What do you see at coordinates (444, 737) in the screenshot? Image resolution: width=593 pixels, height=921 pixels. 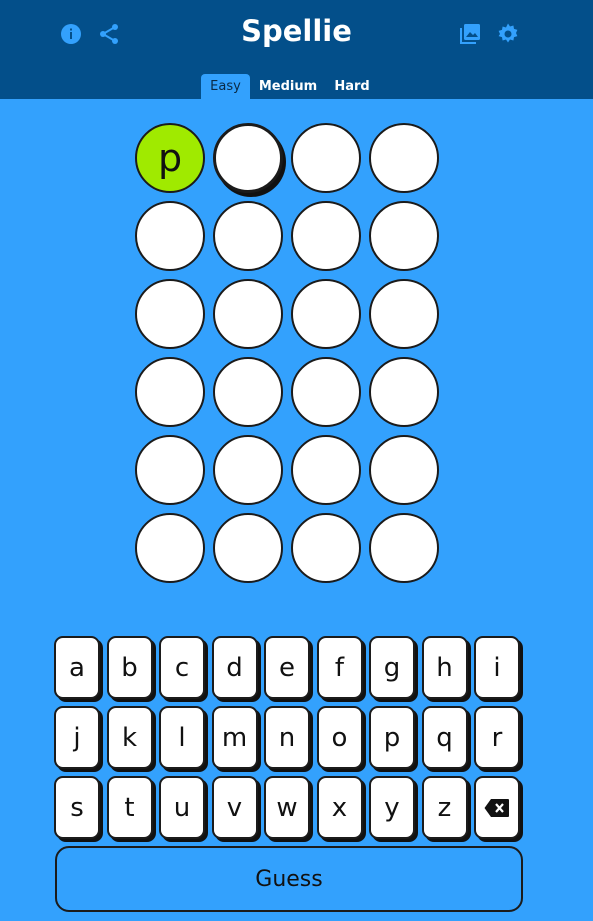 I see `key-q: q` at bounding box center [444, 737].